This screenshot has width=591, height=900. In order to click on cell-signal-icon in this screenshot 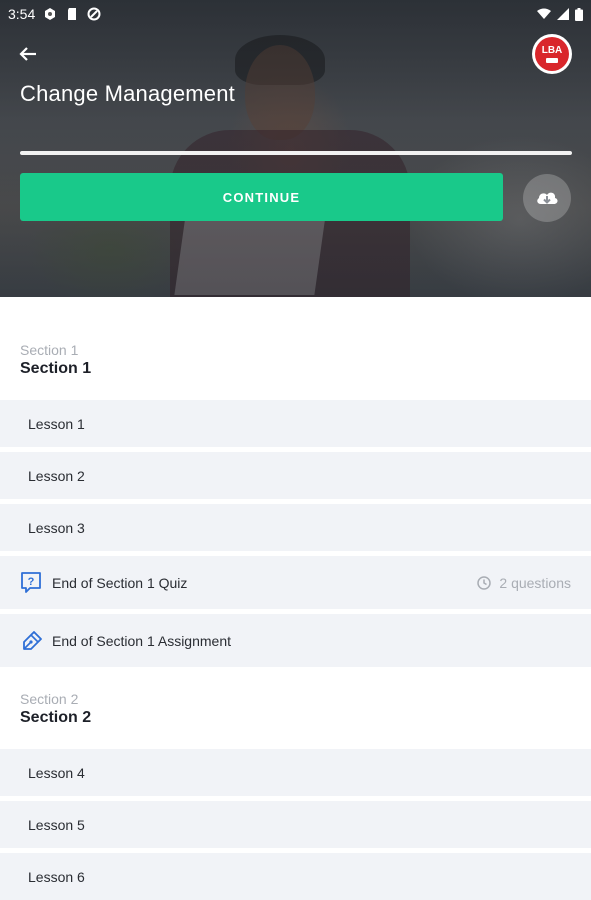, I will do `click(563, 14)`.